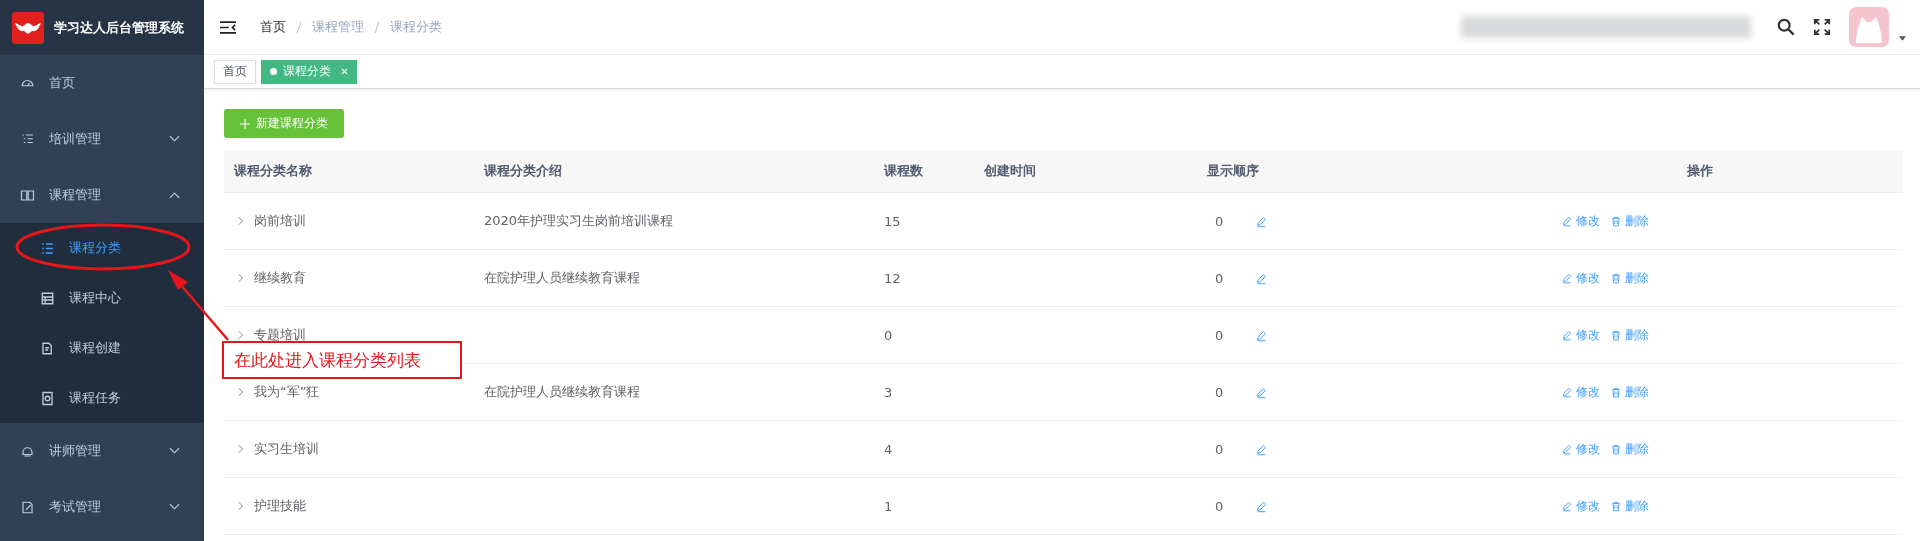 The width and height of the screenshot is (1920, 541). What do you see at coordinates (102, 398) in the screenshot?
I see `sidebar-item: 课程任务` at bounding box center [102, 398].